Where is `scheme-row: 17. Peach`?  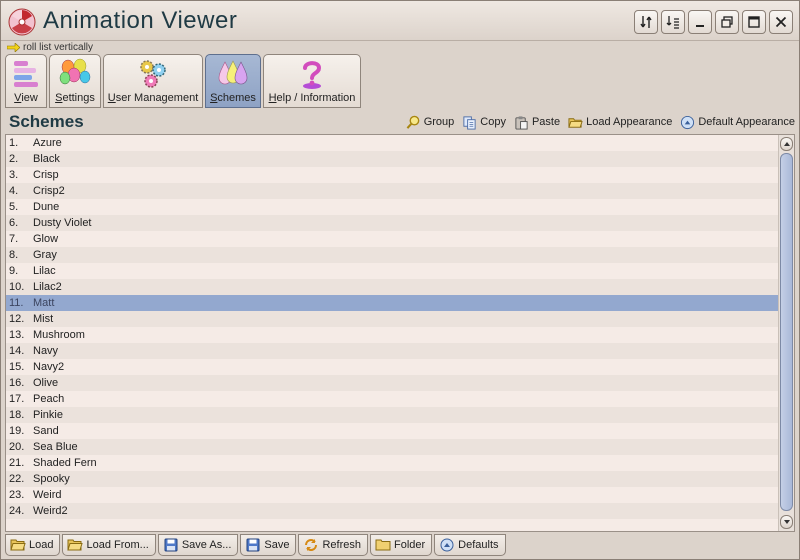 scheme-row: 17. Peach is located at coordinates (392, 399).